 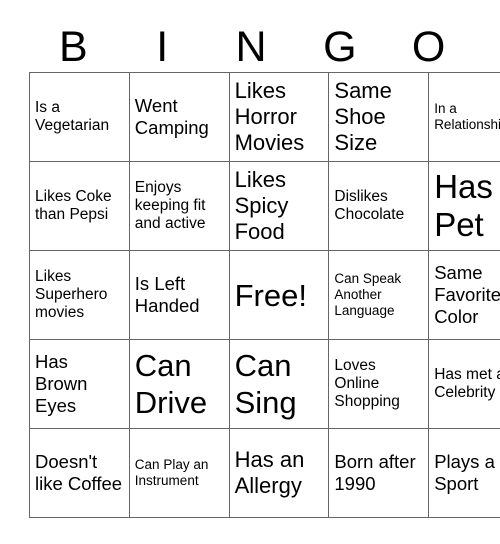 I want to click on bingo-cell-text: Doesn't like Coffee, so click(x=79, y=472).